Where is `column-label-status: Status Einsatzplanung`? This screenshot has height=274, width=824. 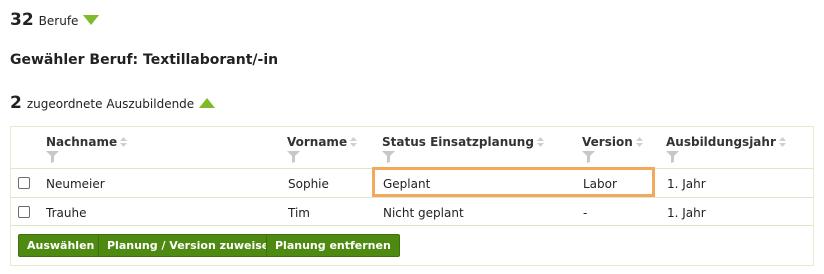 column-label-status: Status Einsatzplanung is located at coordinates (458, 142).